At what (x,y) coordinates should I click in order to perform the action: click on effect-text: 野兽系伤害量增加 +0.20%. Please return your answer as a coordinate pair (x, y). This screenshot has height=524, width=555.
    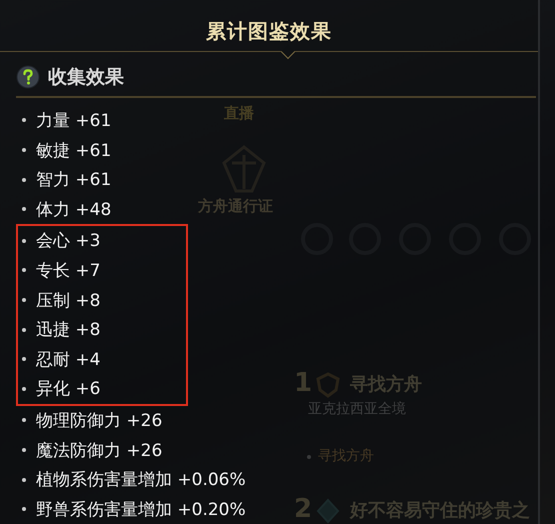
    Looking at the image, I should click on (141, 509).